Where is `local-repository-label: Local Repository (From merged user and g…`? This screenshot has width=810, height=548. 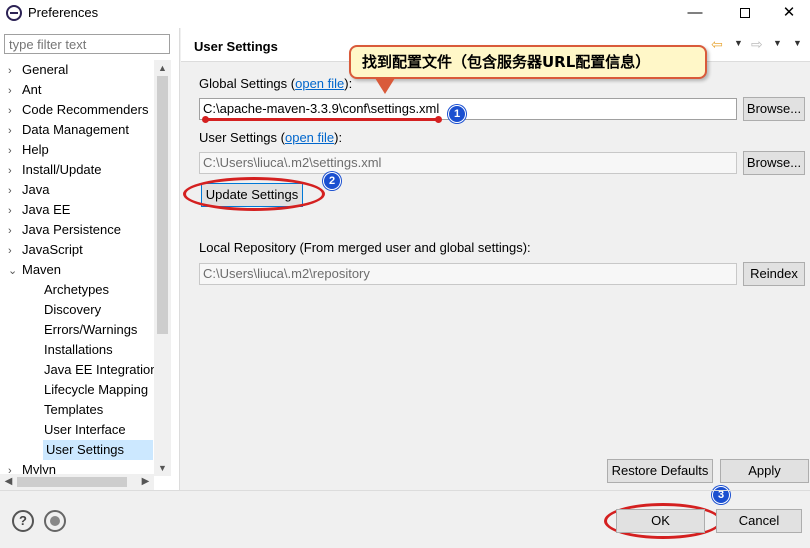 local-repository-label: Local Repository (From merged user and g… is located at coordinates (365, 247).